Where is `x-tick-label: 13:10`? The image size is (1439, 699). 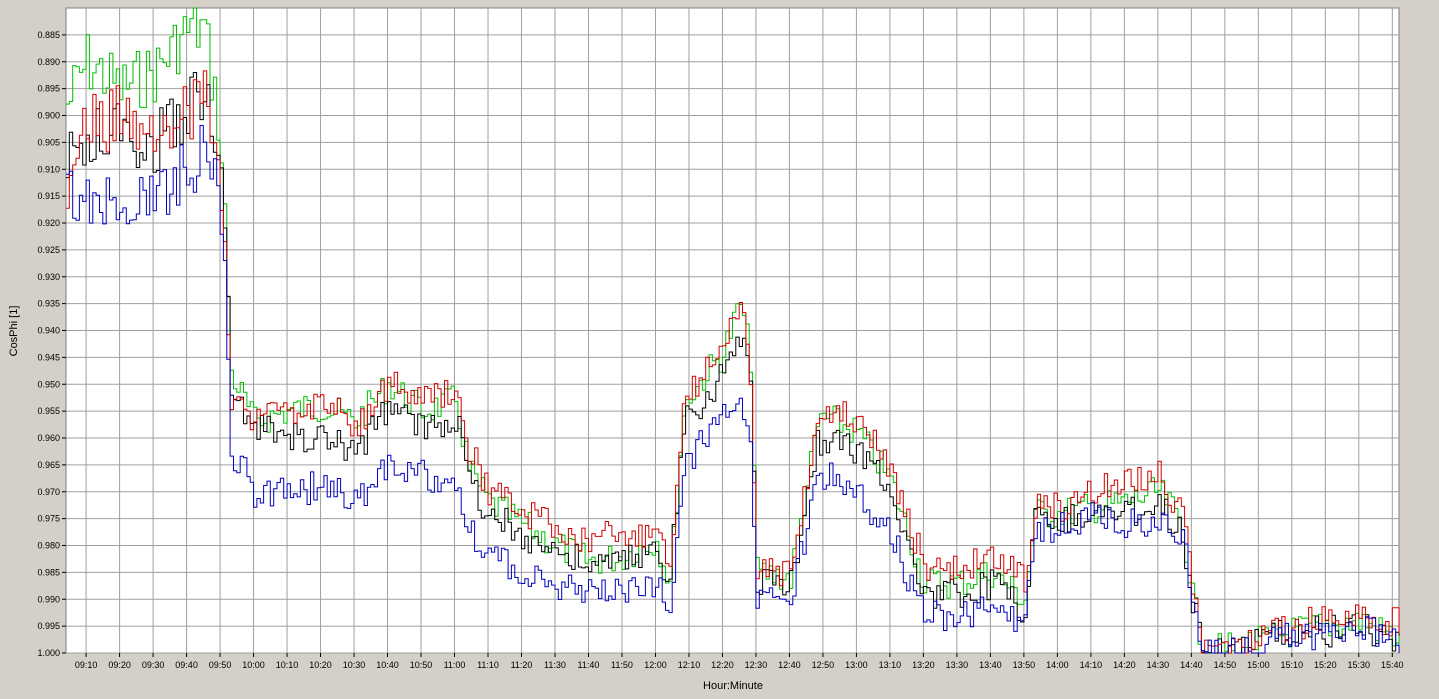
x-tick-label: 13:10 is located at coordinates (890, 665).